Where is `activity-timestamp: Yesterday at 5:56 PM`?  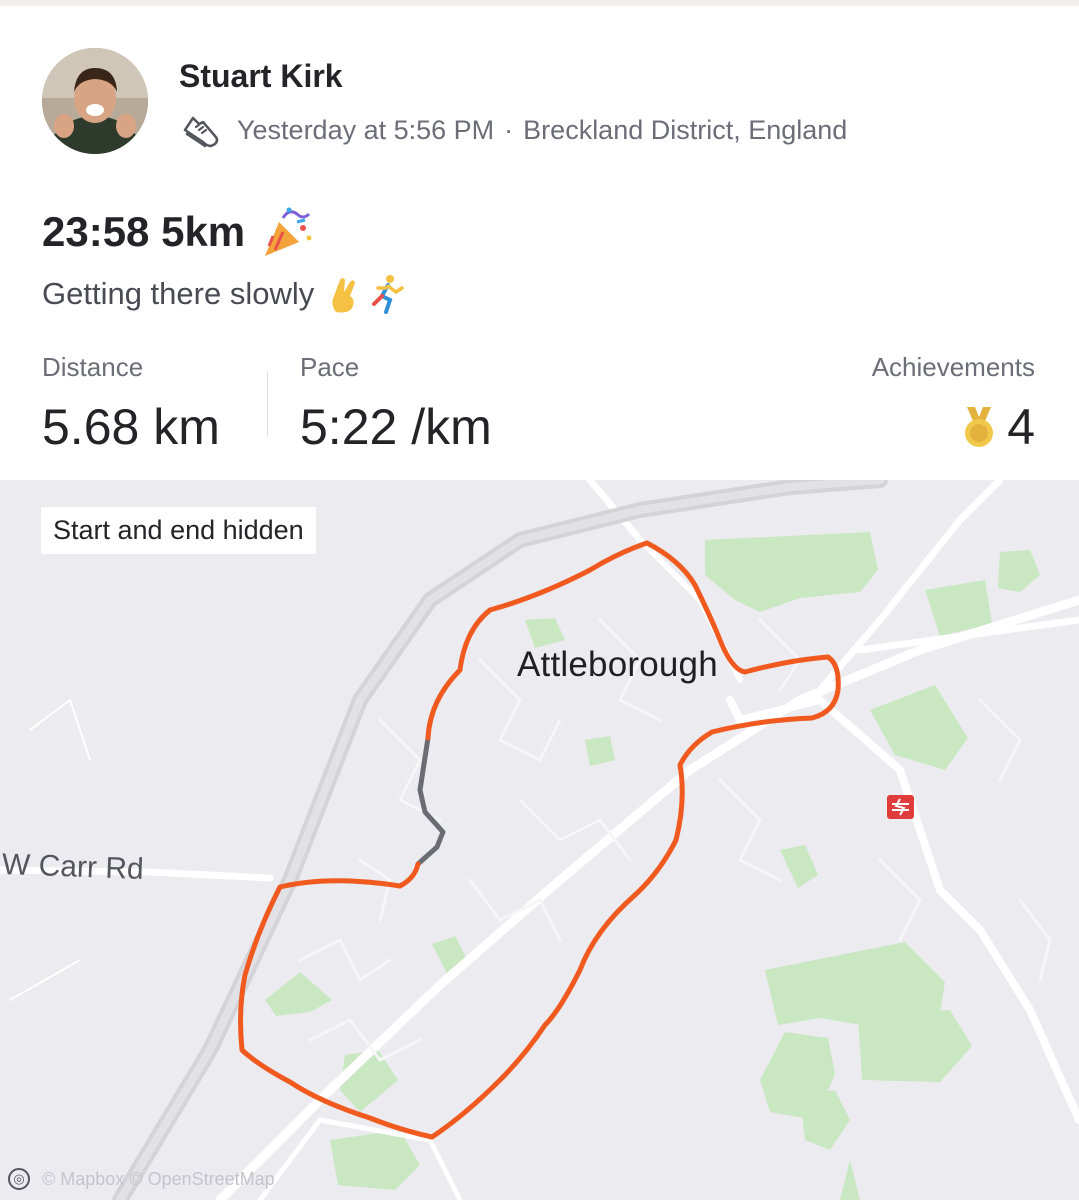 activity-timestamp: Yesterday at 5:56 PM is located at coordinates (366, 129).